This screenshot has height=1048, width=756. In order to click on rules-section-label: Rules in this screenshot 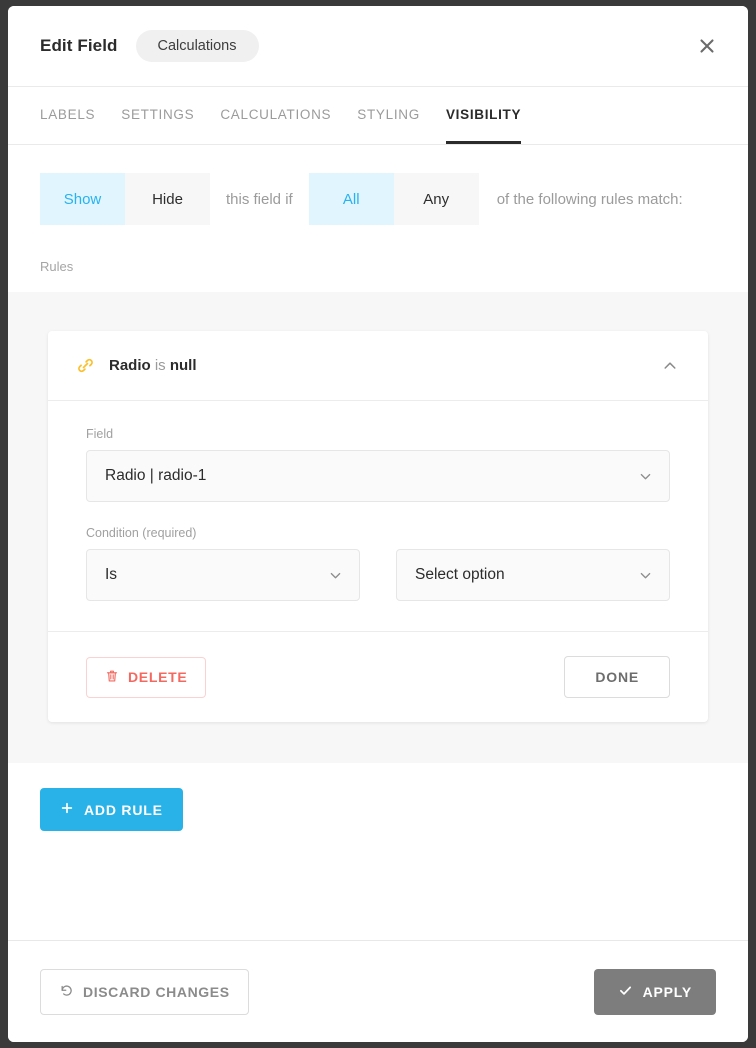, I will do `click(378, 258)`.